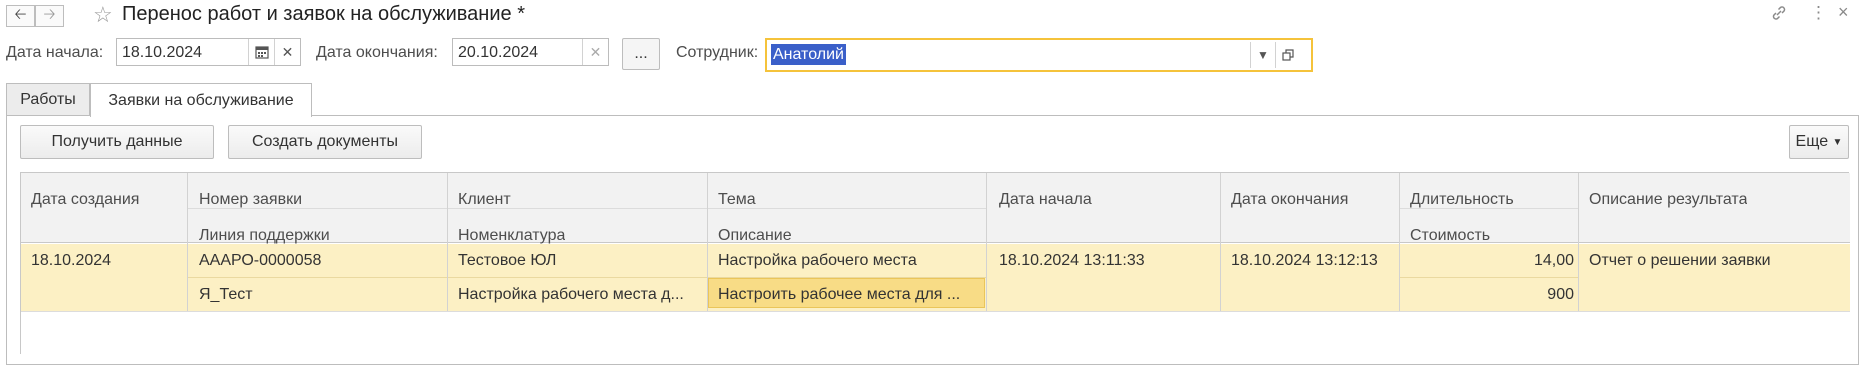 The image size is (1859, 365). What do you see at coordinates (1492, 295) in the screenshot?
I see `cell-cost: 900` at bounding box center [1492, 295].